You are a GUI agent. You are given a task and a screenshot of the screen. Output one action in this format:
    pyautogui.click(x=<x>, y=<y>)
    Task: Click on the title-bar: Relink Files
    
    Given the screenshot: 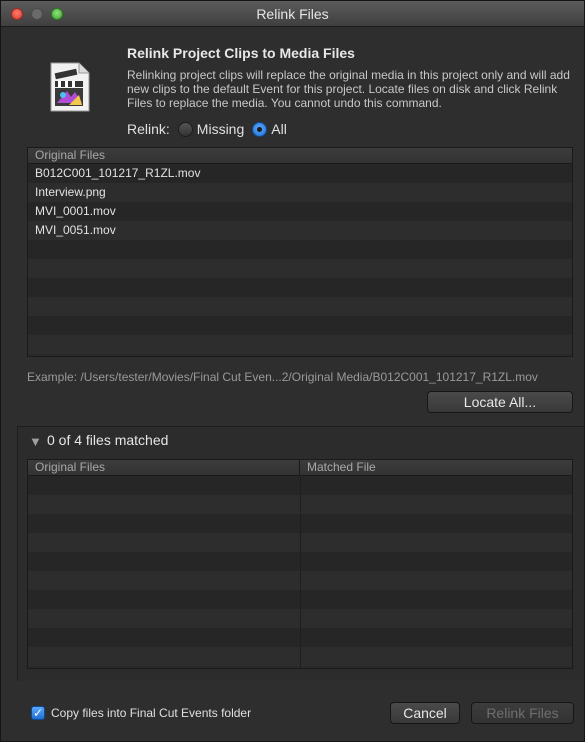 What is the action you would take?
    pyautogui.click(x=292, y=14)
    